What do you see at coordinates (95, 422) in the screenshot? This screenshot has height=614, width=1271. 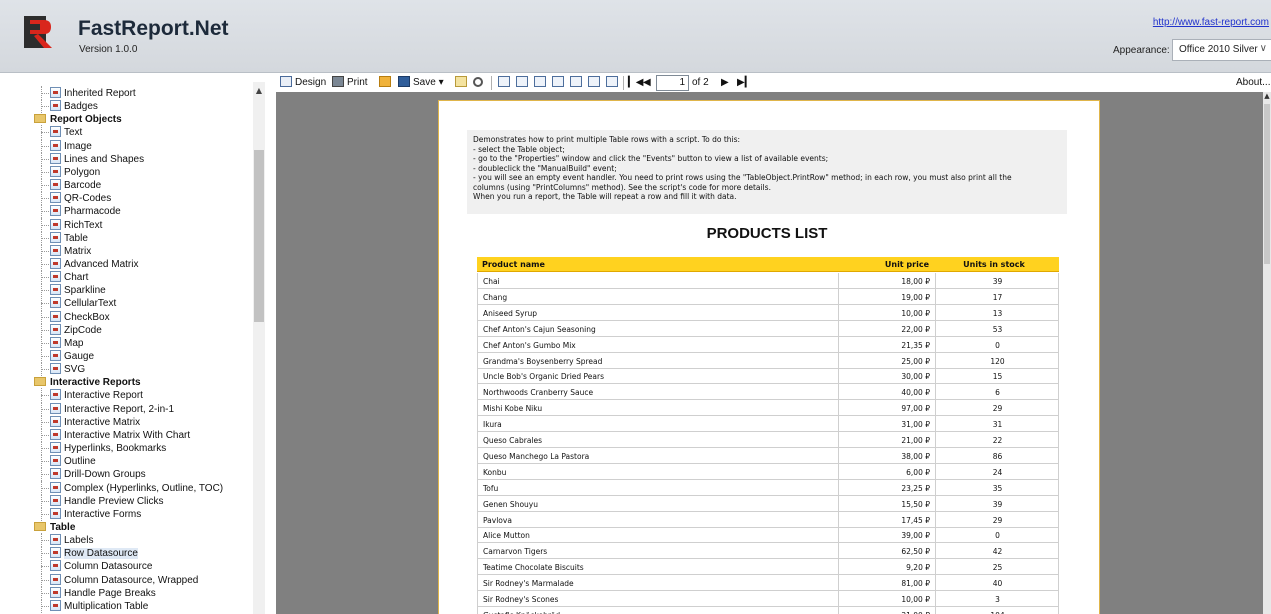 I see `tree-item: Interactive Matrix` at bounding box center [95, 422].